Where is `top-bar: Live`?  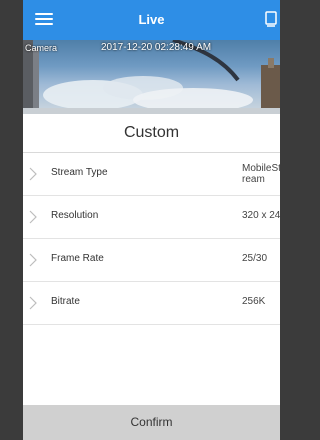
top-bar: Live is located at coordinates (151, 20).